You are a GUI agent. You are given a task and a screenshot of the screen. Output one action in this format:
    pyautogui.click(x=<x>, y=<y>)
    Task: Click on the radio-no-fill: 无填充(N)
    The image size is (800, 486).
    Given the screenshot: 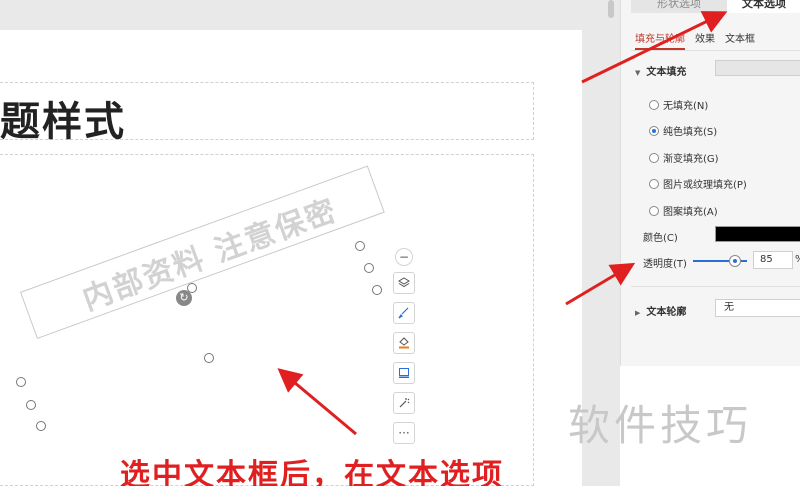 What is the action you would take?
    pyautogui.click(x=678, y=104)
    